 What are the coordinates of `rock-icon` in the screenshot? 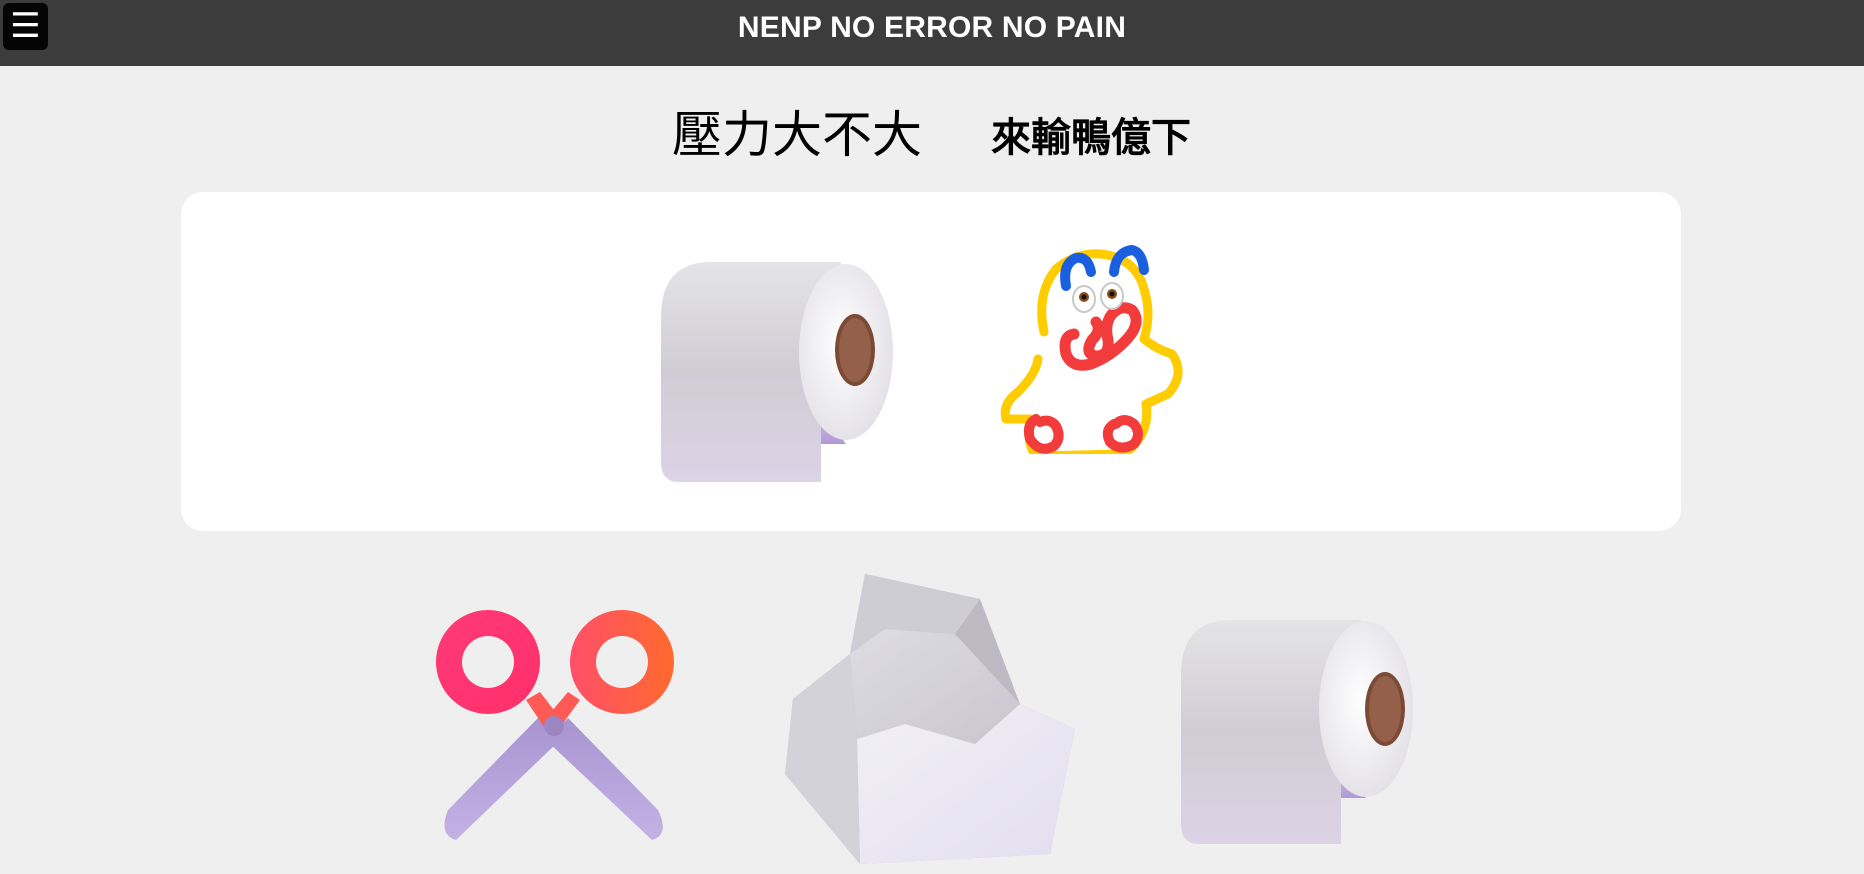 It's located at (930, 719).